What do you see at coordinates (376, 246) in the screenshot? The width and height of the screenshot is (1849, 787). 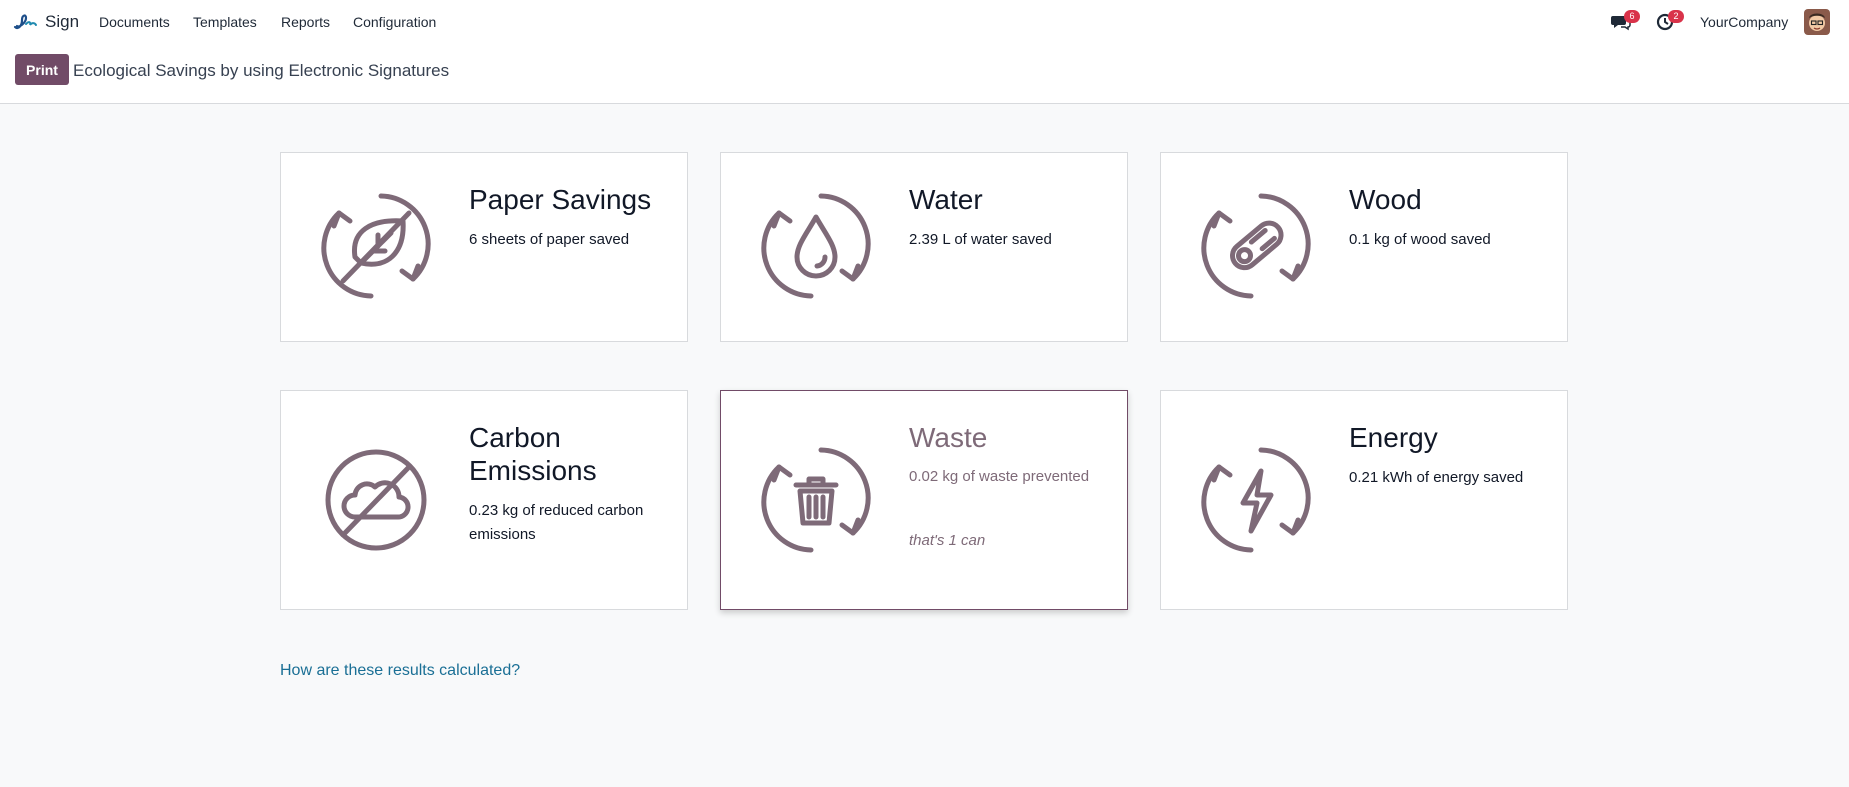 I see `leaf-recycle-icon` at bounding box center [376, 246].